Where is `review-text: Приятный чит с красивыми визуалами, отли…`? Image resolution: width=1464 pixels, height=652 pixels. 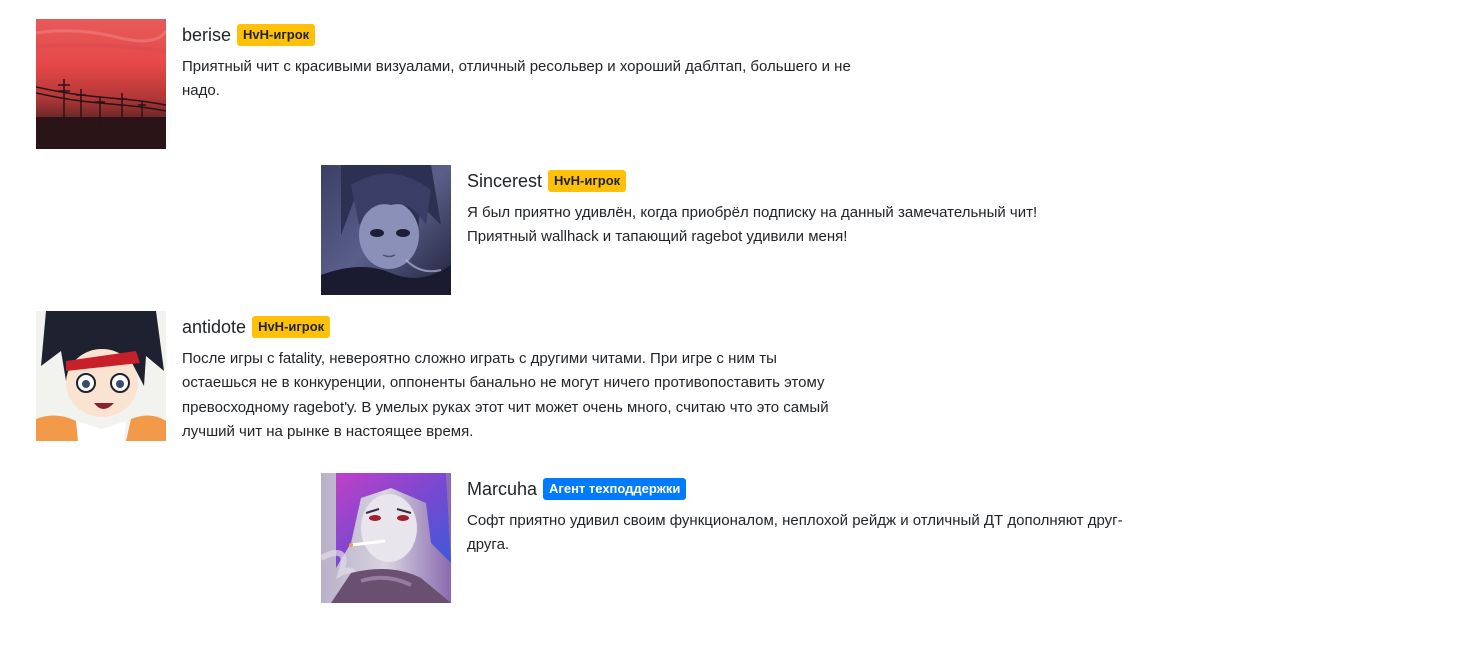 review-text: Приятный чит с красивыми визуалами, отли… is located at coordinates (516, 79).